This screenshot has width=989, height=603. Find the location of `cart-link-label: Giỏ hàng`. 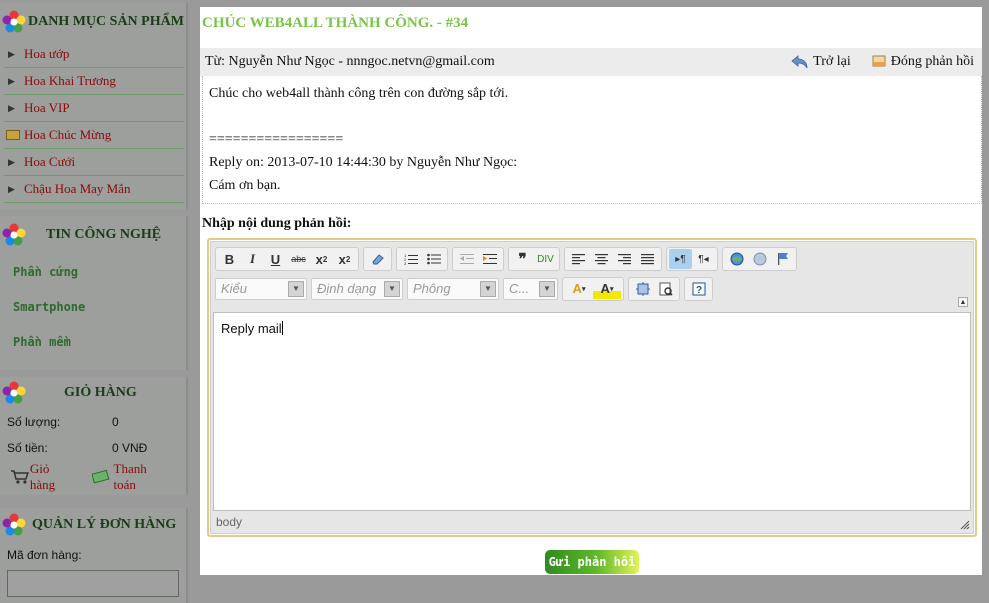

cart-link-label: Giỏ hàng is located at coordinates (42, 476).